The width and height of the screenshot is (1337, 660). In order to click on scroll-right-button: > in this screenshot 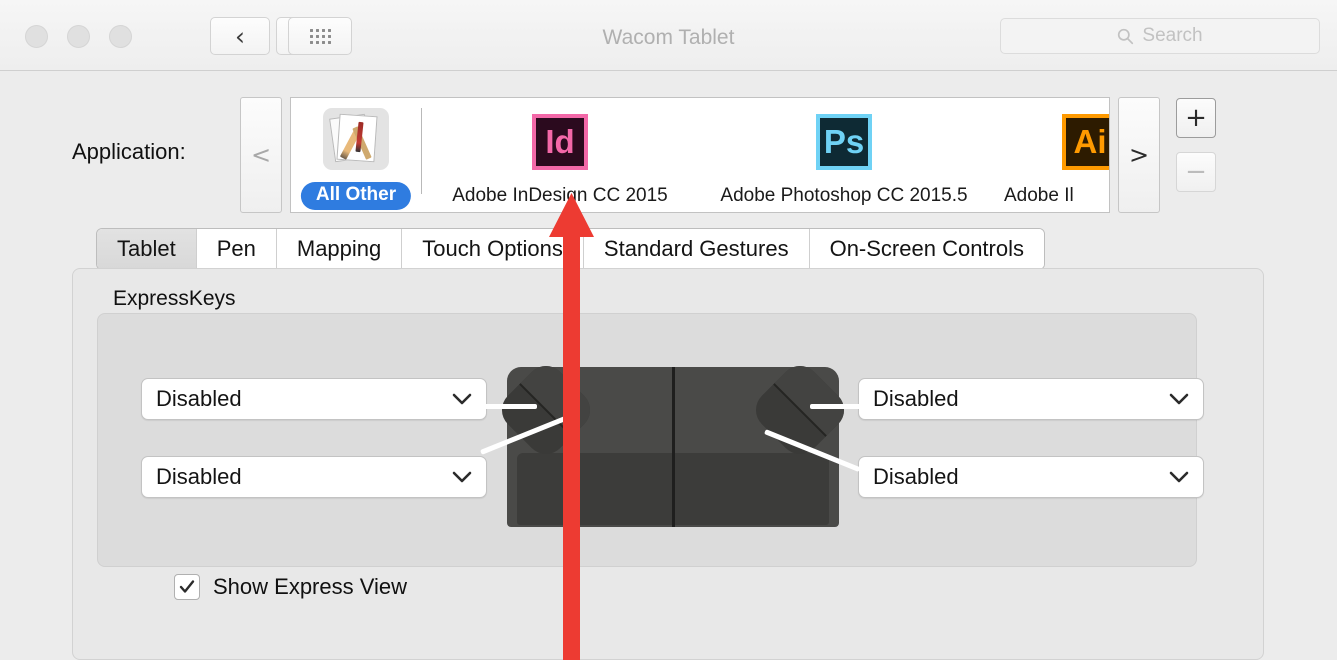, I will do `click(1139, 155)`.